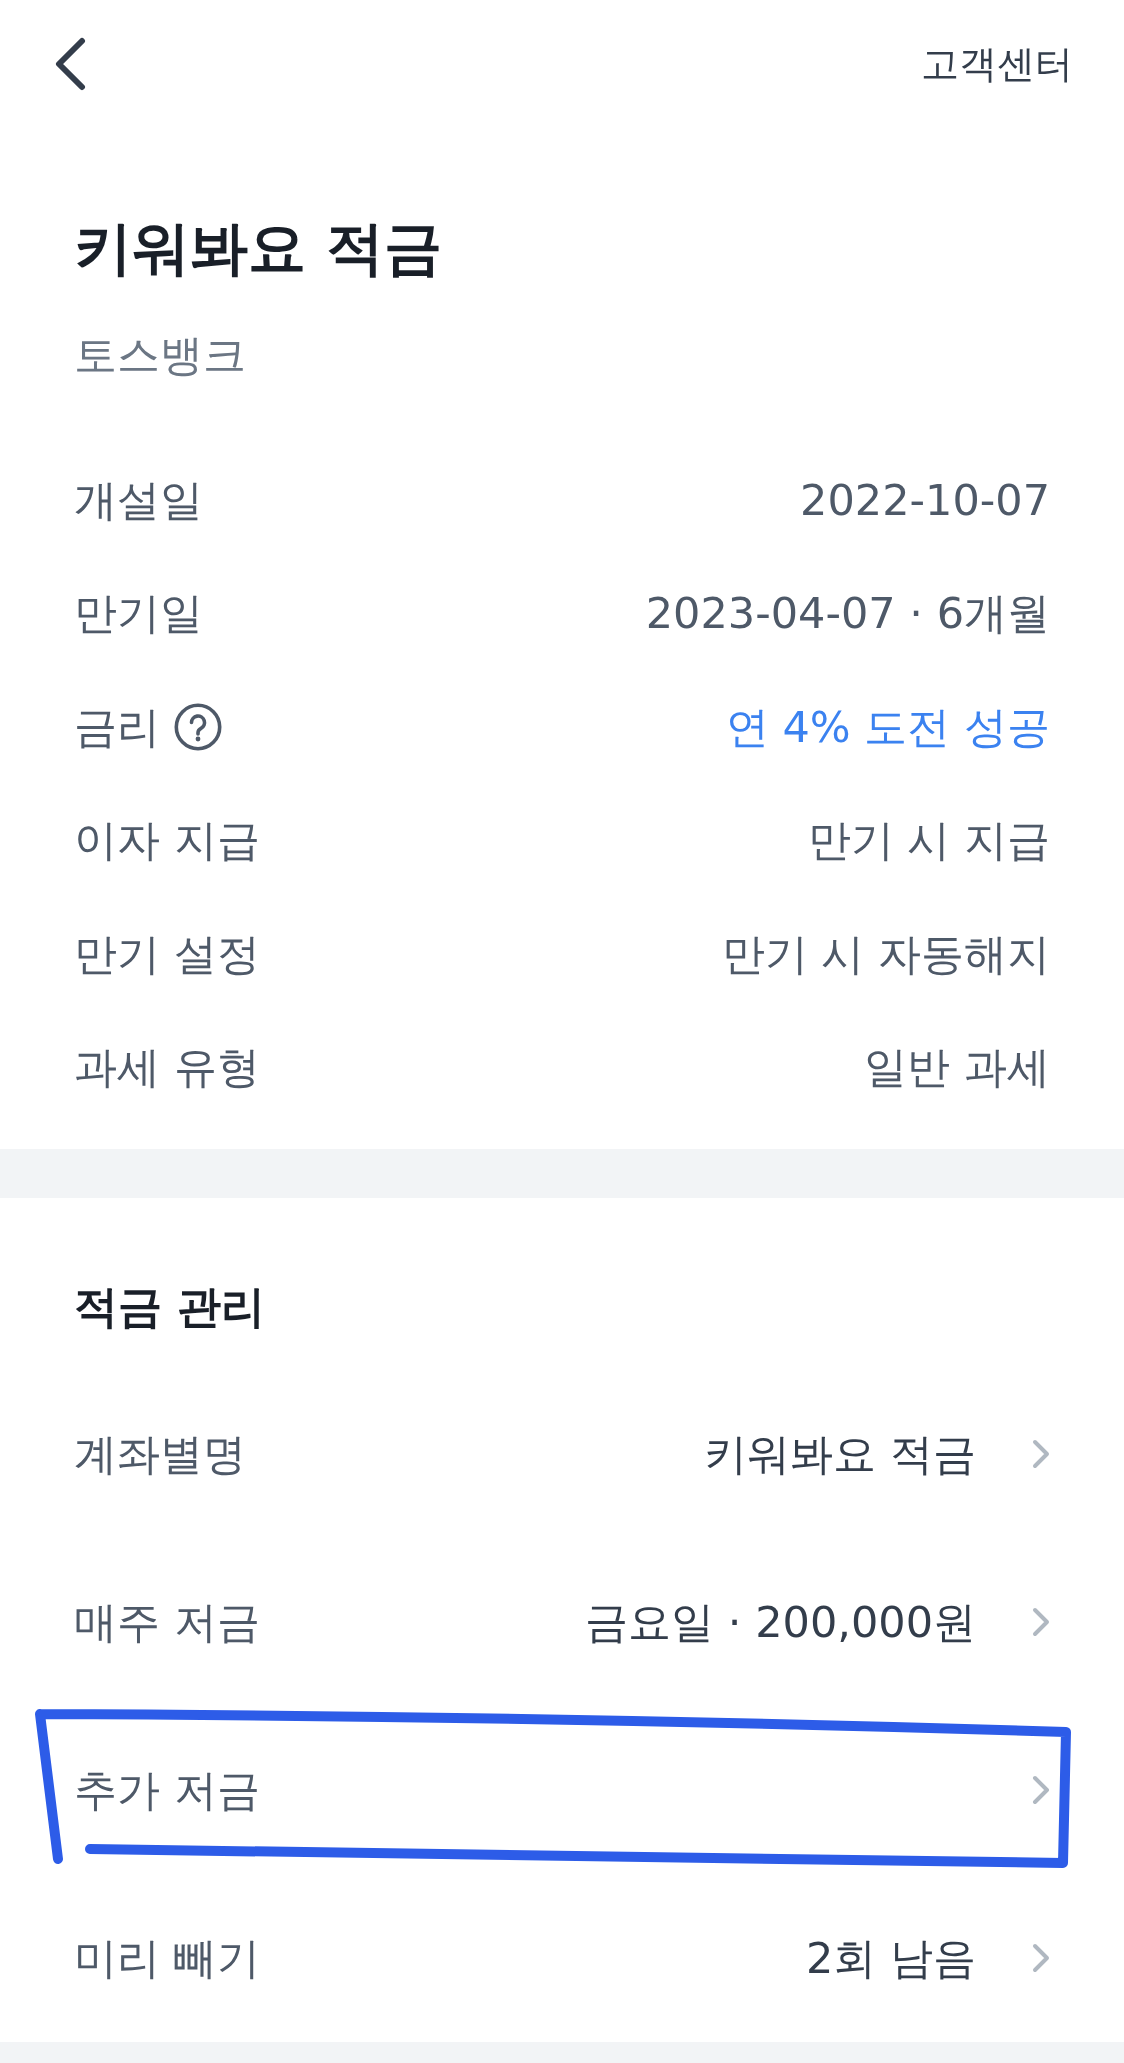 The height and width of the screenshot is (2063, 1124). What do you see at coordinates (167, 1790) in the screenshot?
I see `menu-item: 추가 저금` at bounding box center [167, 1790].